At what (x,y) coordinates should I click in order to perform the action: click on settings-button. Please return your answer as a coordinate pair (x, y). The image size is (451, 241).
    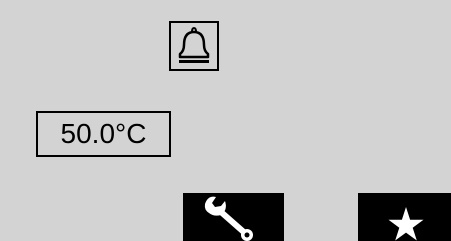
    Looking at the image, I should click on (233, 217).